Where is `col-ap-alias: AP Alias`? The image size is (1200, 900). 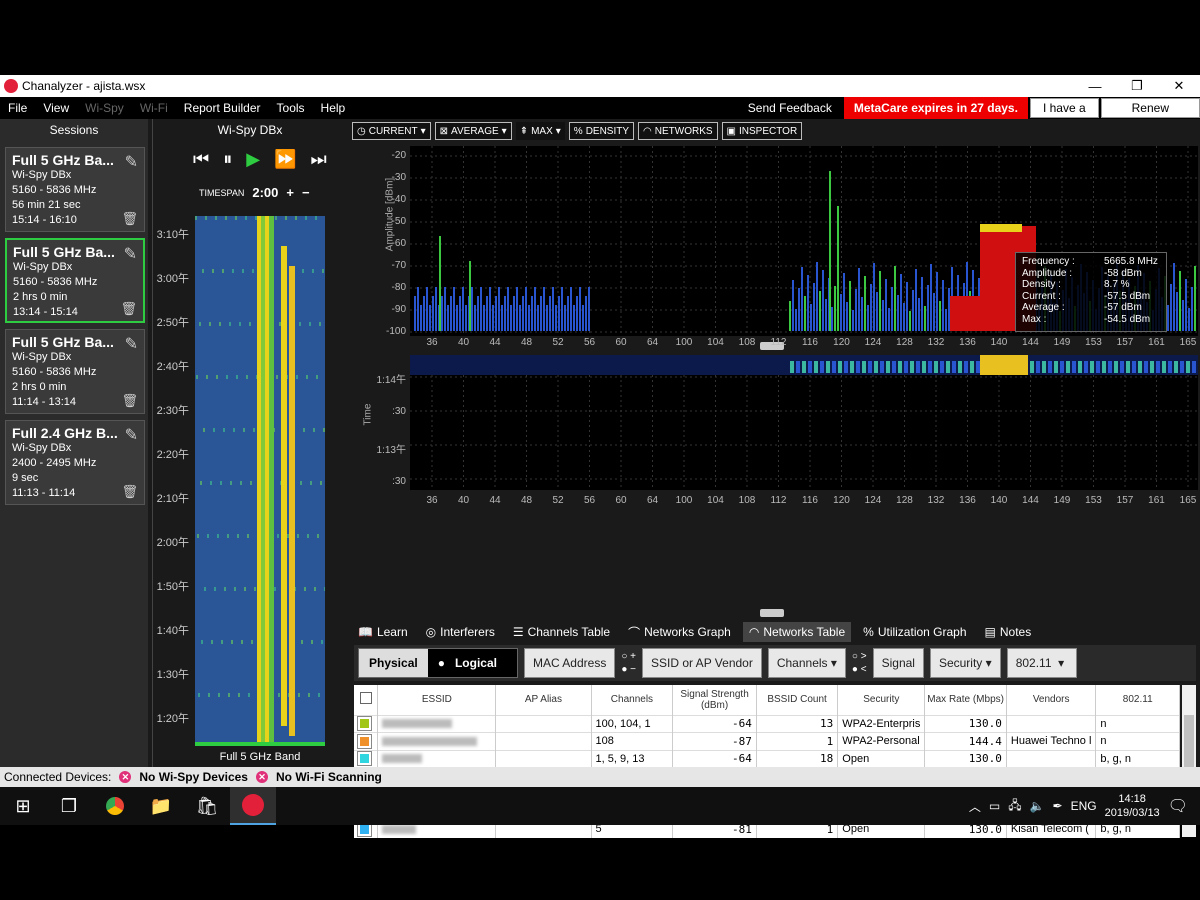 col-ap-alias: AP Alias is located at coordinates (543, 700).